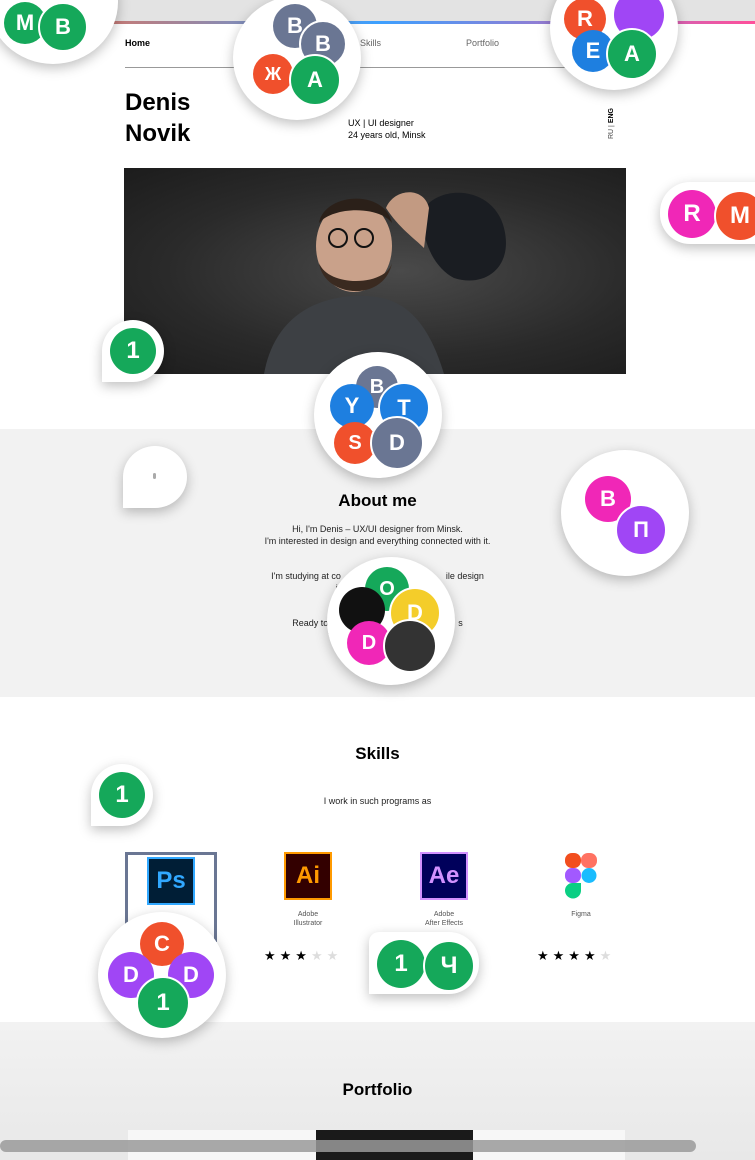 This screenshot has height=1160, width=755. What do you see at coordinates (576, 955) in the screenshot?
I see `rating-figma: ★★★★★` at bounding box center [576, 955].